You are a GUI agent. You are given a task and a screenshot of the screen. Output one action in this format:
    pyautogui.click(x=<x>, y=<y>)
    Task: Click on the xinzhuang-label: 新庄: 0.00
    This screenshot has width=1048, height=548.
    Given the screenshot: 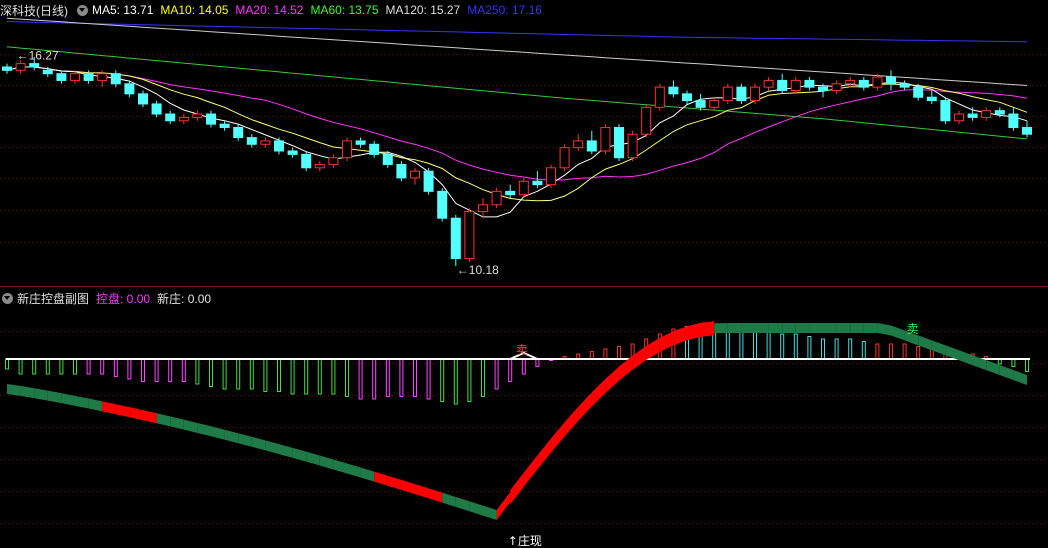 What is the action you would take?
    pyautogui.click(x=184, y=298)
    